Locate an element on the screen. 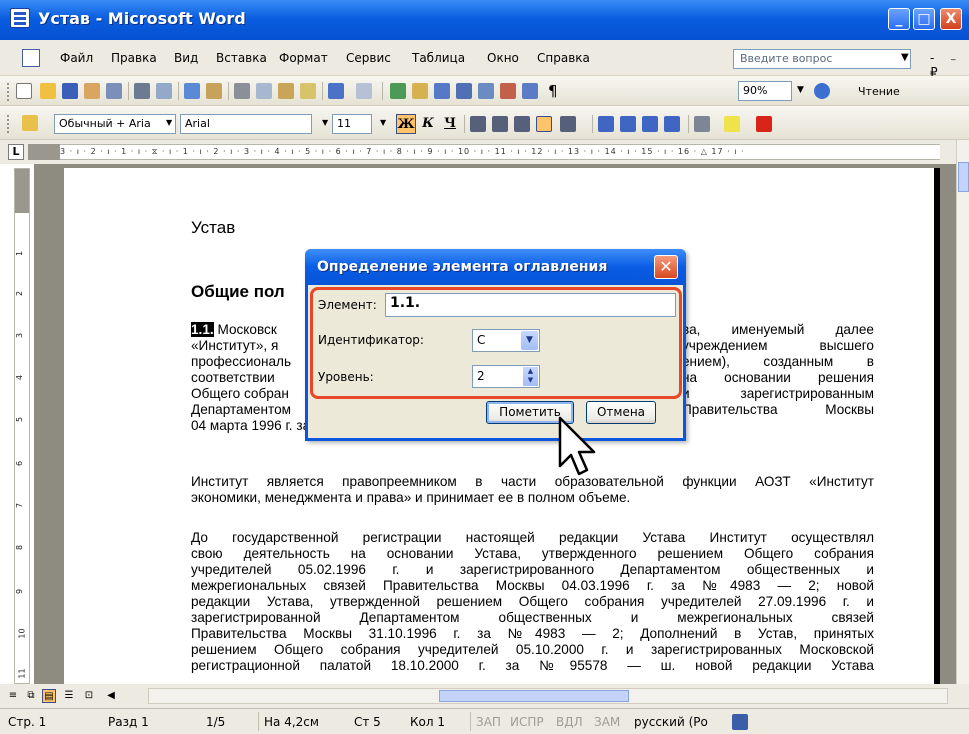  new-document-icon is located at coordinates (24, 91).